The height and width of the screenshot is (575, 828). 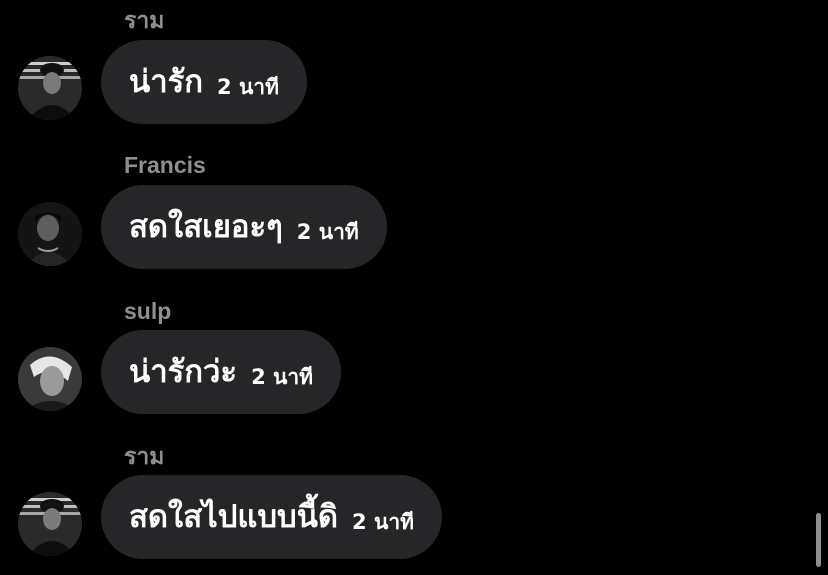 I want to click on message-bubble: สดใสไปแบบนี้ดิ 2 นาที, so click(x=271, y=517).